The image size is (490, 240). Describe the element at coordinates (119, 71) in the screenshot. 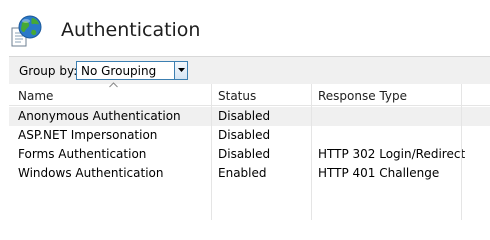

I see `group-by-selected-value: No Grouping` at that location.